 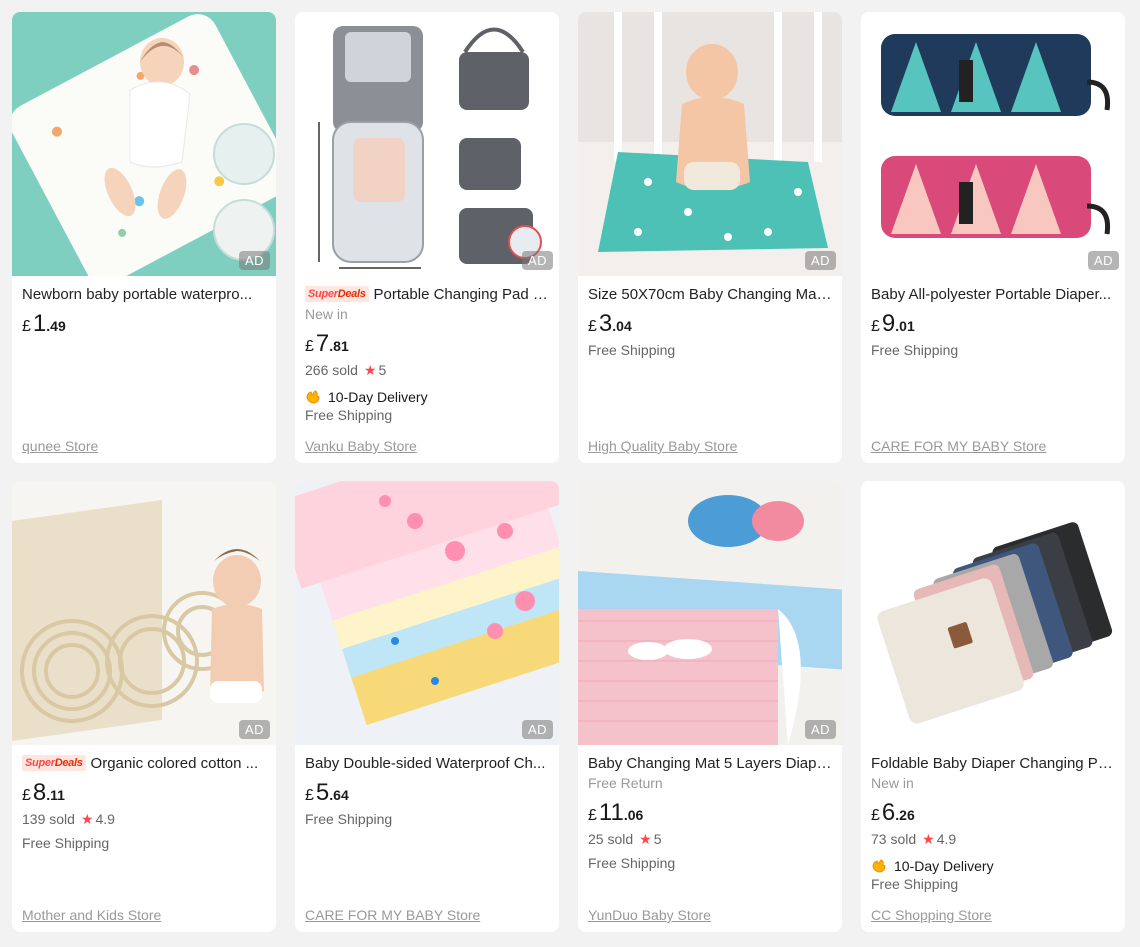 I want to click on price-integer: 11, so click(x=611, y=812).